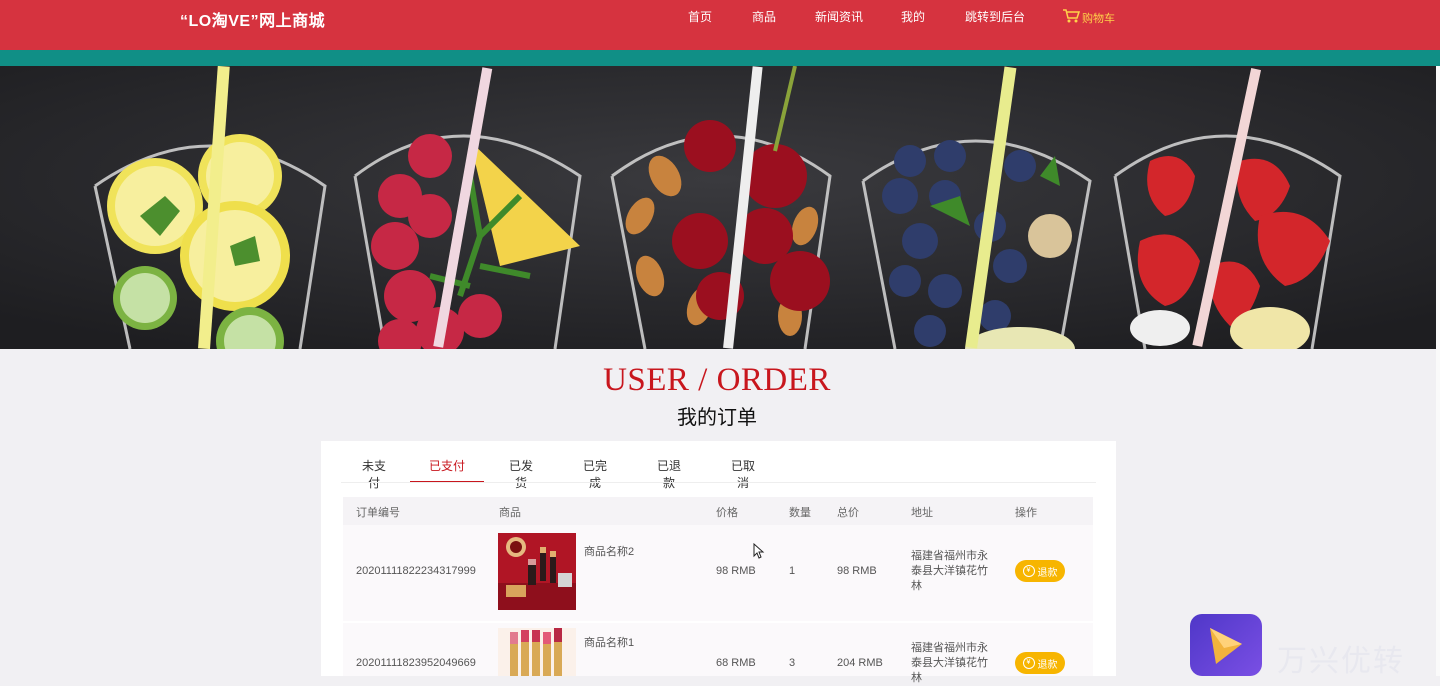 This screenshot has height=686, width=1440. I want to click on tab-unpaid: 未支付, so click(374, 473).